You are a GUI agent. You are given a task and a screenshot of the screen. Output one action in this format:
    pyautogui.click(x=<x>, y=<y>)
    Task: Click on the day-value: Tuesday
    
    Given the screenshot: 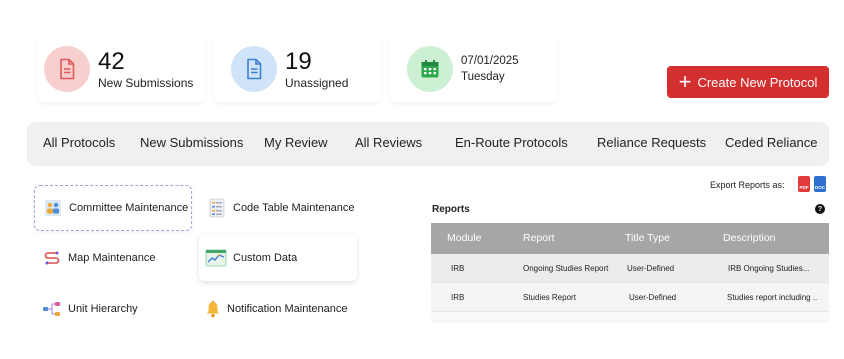 What is the action you would take?
    pyautogui.click(x=483, y=77)
    